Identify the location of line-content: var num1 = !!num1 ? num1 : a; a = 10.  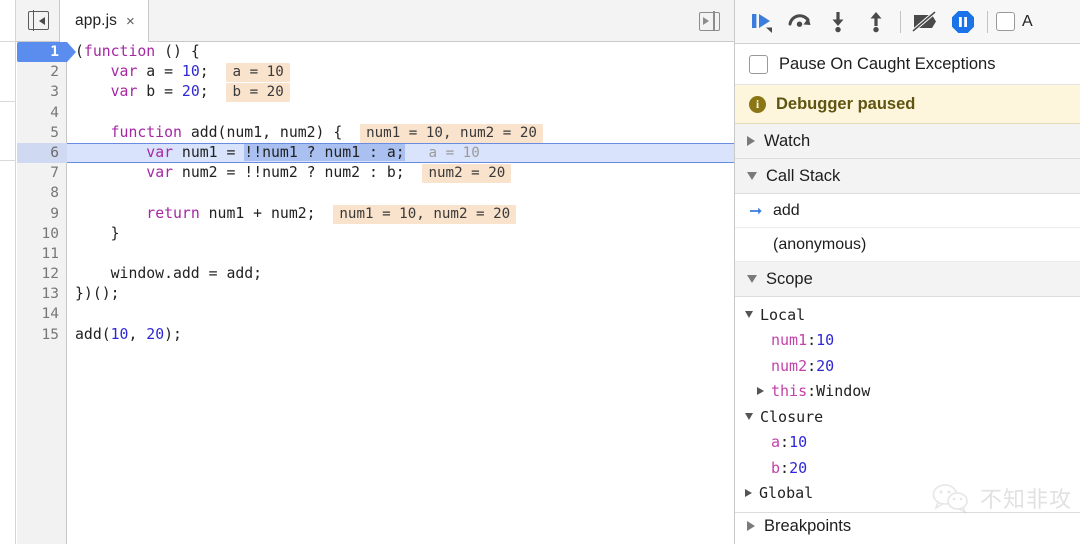
(400, 153).